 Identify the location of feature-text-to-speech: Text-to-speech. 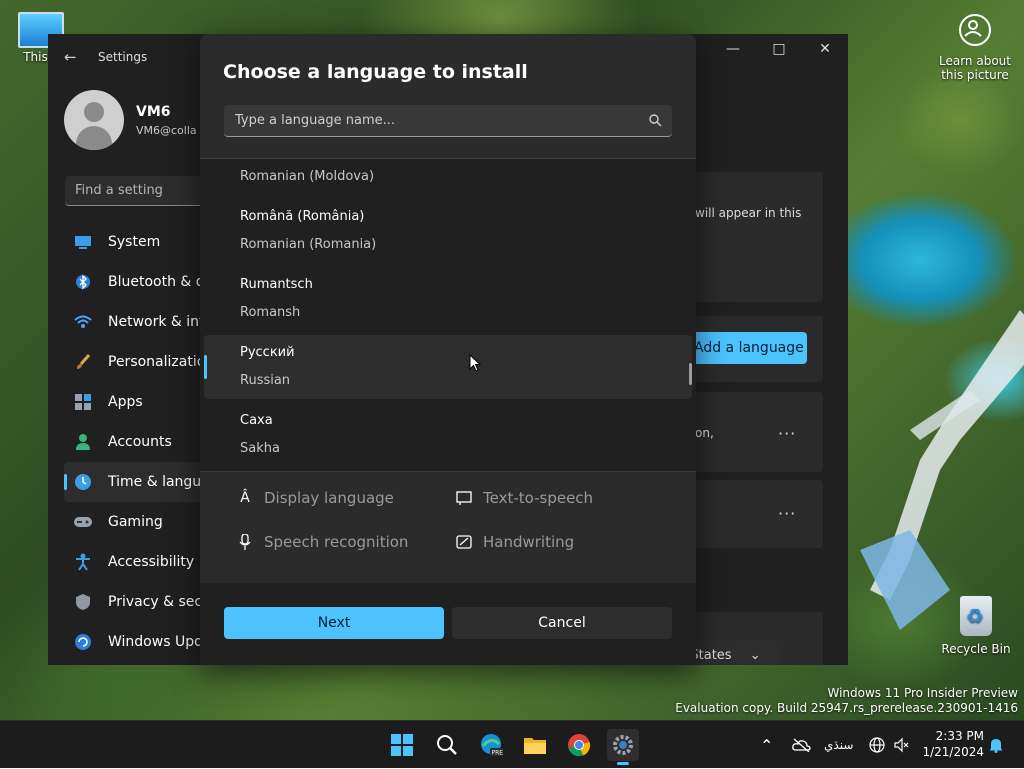
(524, 498).